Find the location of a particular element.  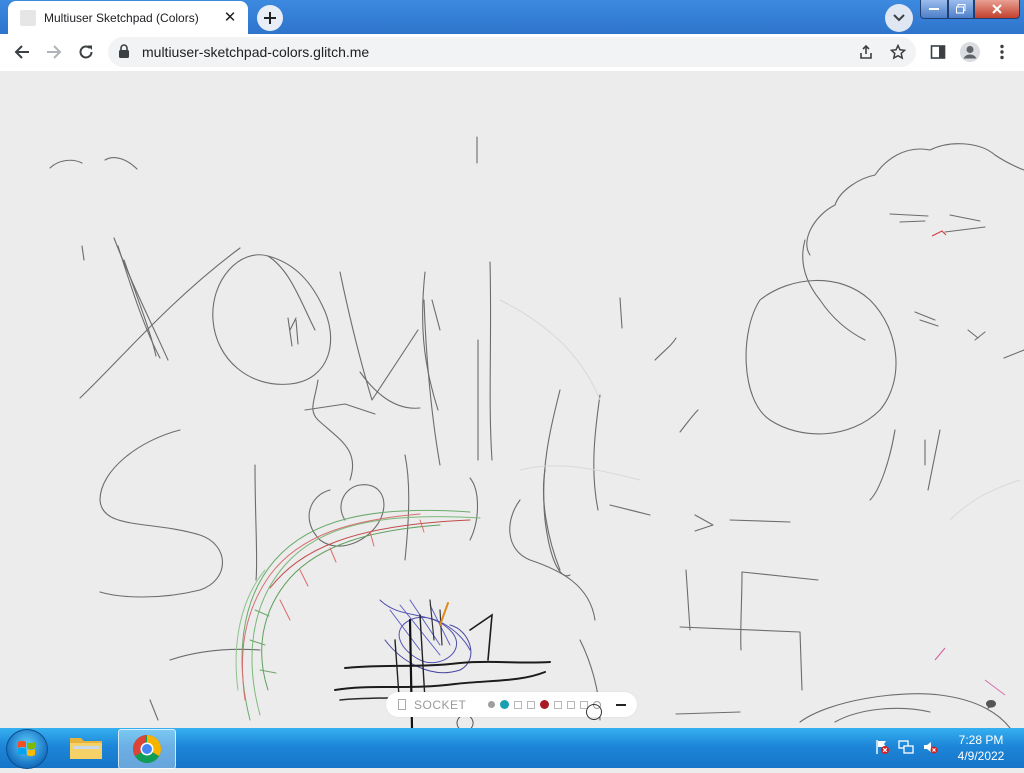

taskbar-chrome is located at coordinates (147, 749).